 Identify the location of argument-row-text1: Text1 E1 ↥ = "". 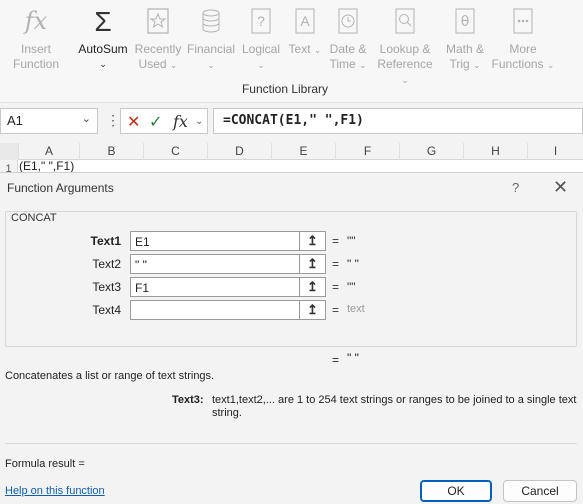
(291, 241).